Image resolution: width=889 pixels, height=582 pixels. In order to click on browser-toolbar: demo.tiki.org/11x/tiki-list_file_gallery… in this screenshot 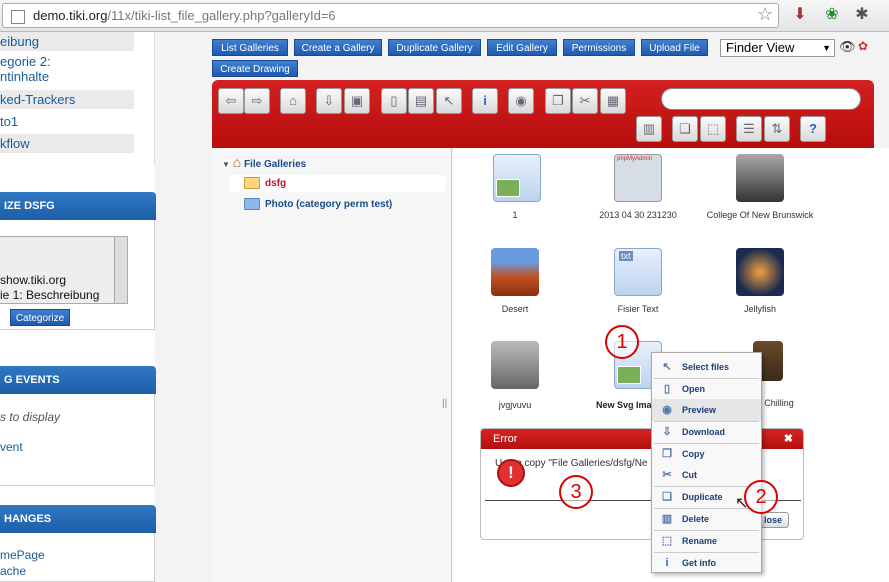, I will do `click(444, 16)`.